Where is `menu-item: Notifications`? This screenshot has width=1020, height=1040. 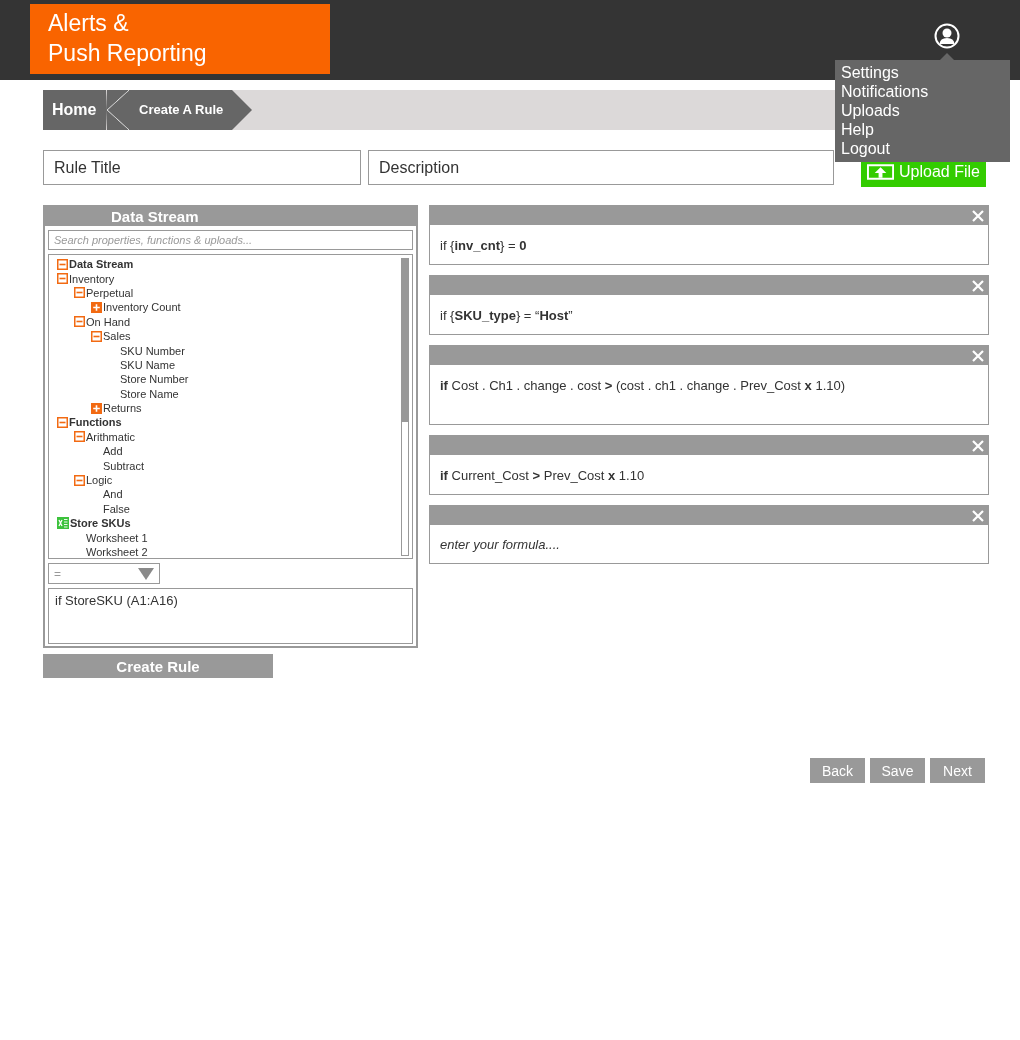 menu-item: Notifications is located at coordinates (922, 91).